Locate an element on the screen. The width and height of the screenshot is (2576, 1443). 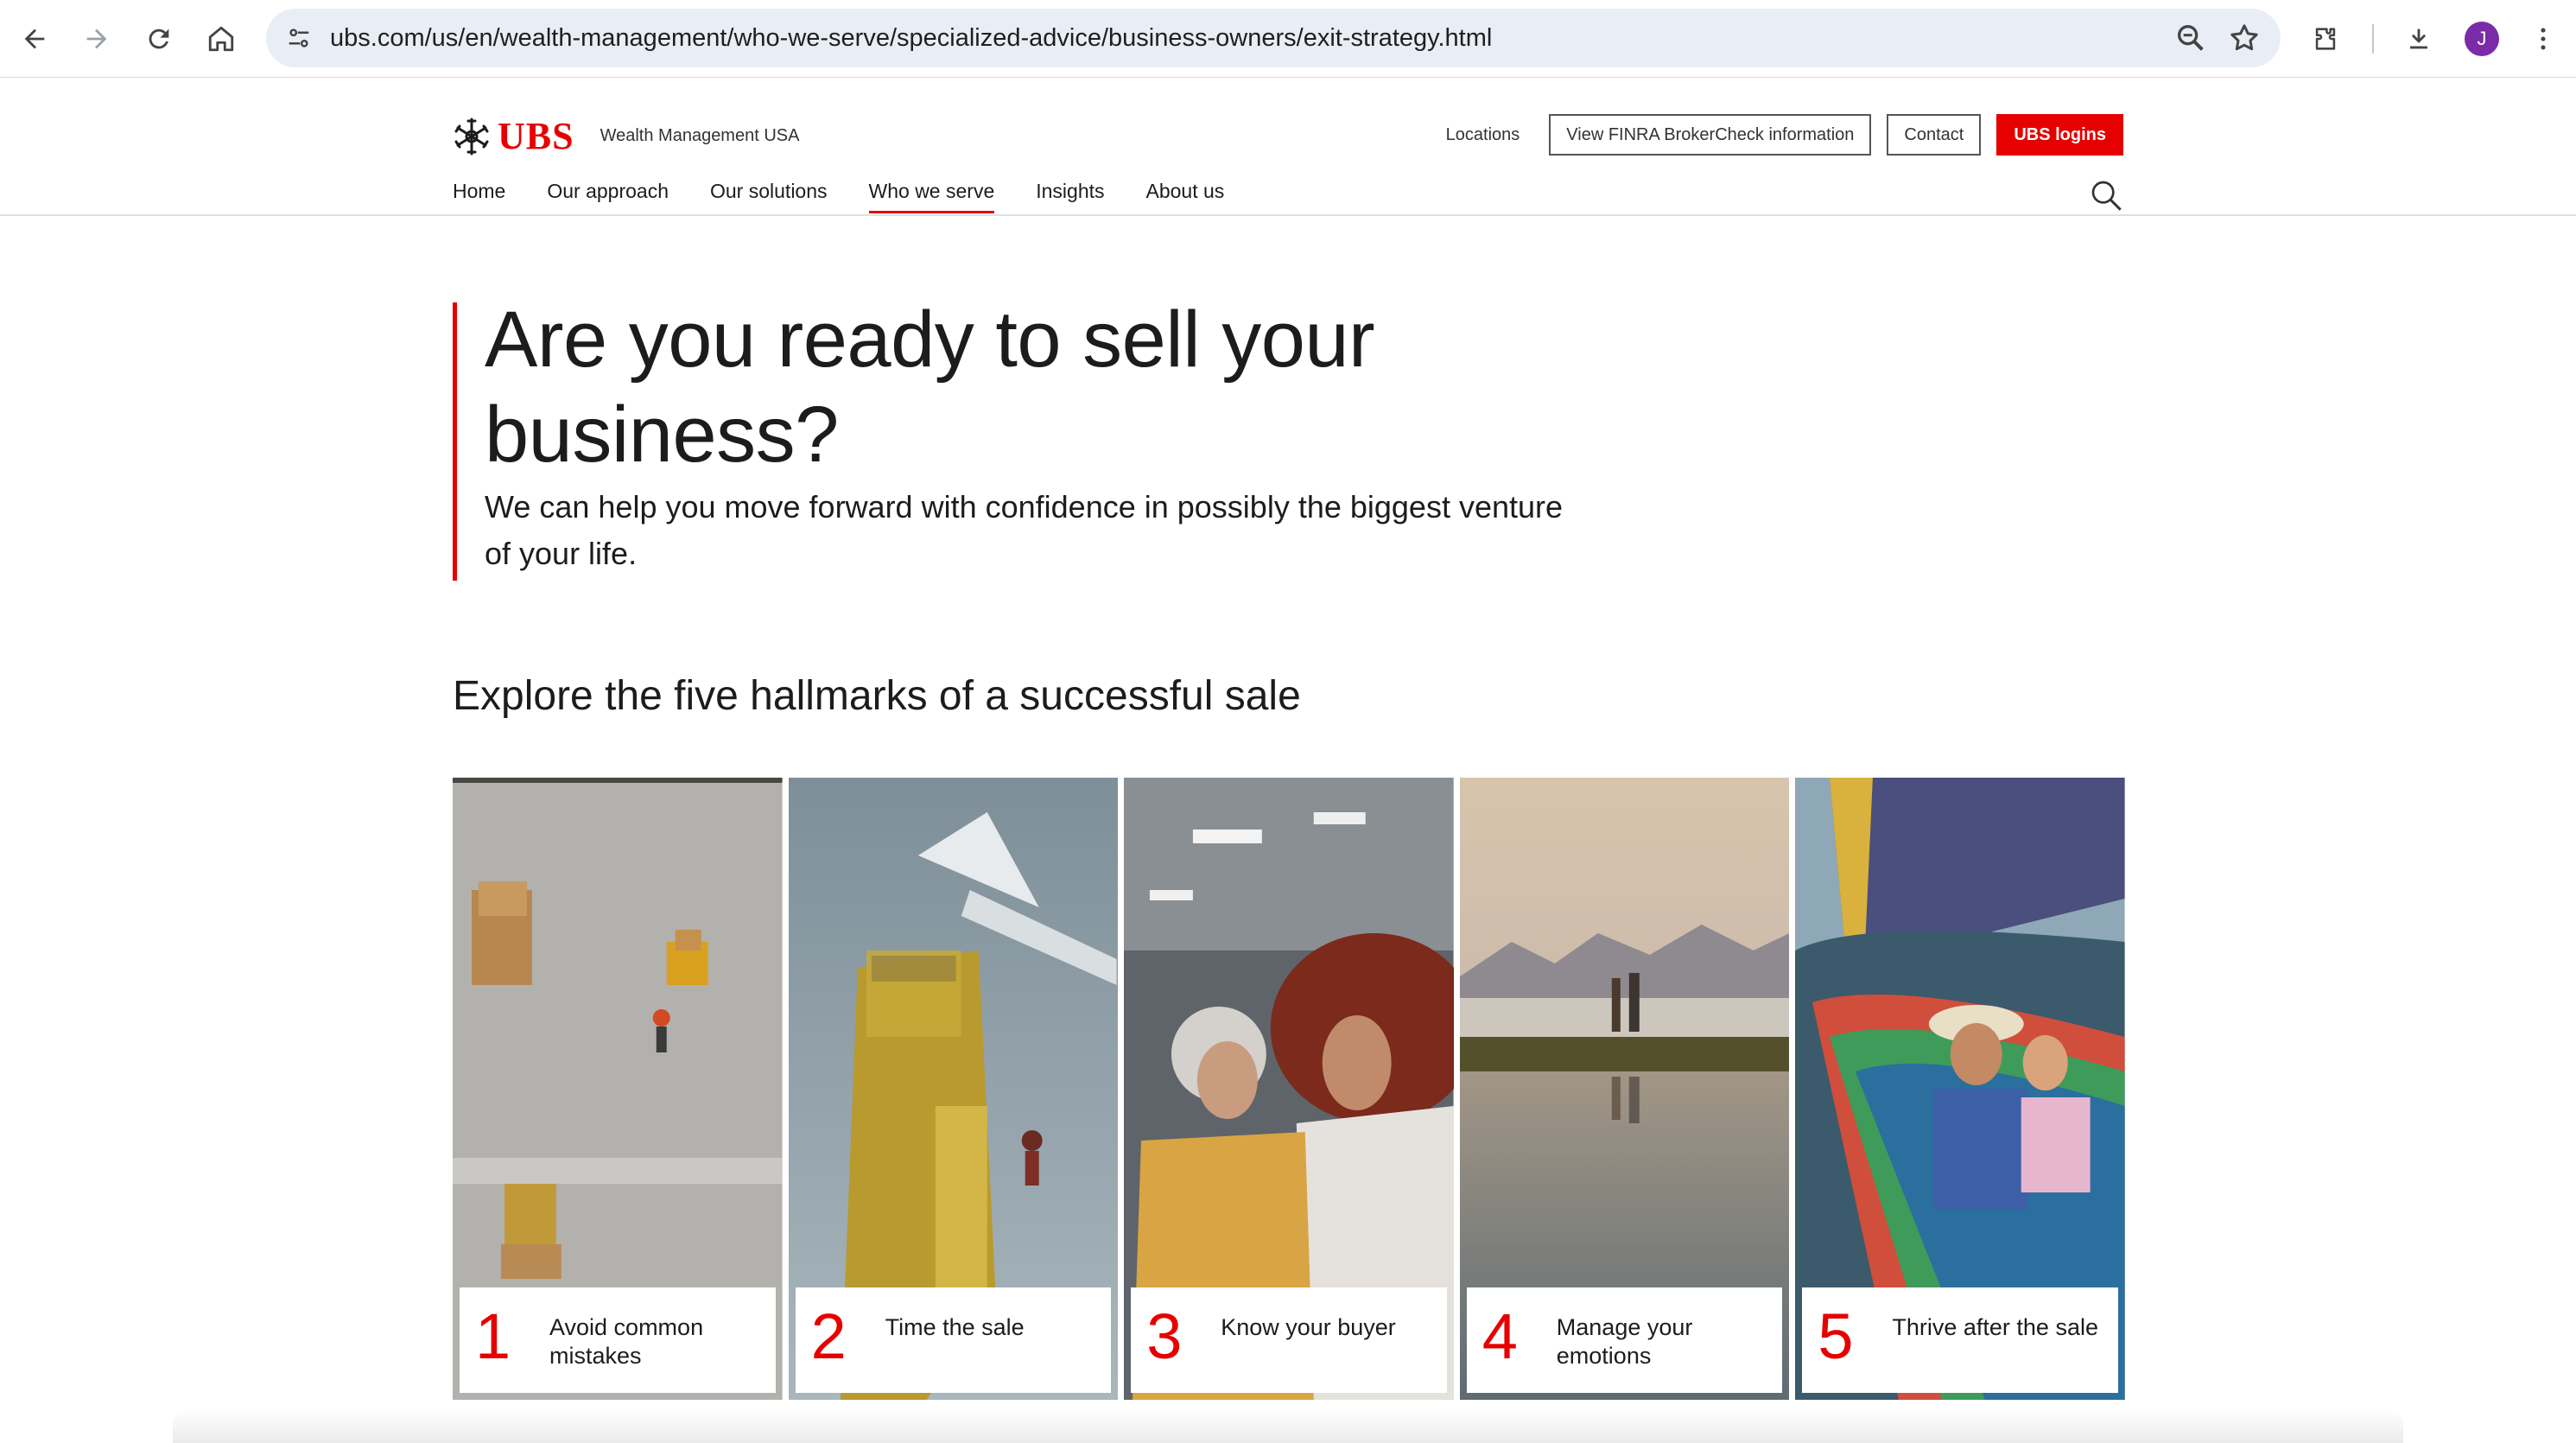
logo-wordmark: UBS is located at coordinates (536, 136).